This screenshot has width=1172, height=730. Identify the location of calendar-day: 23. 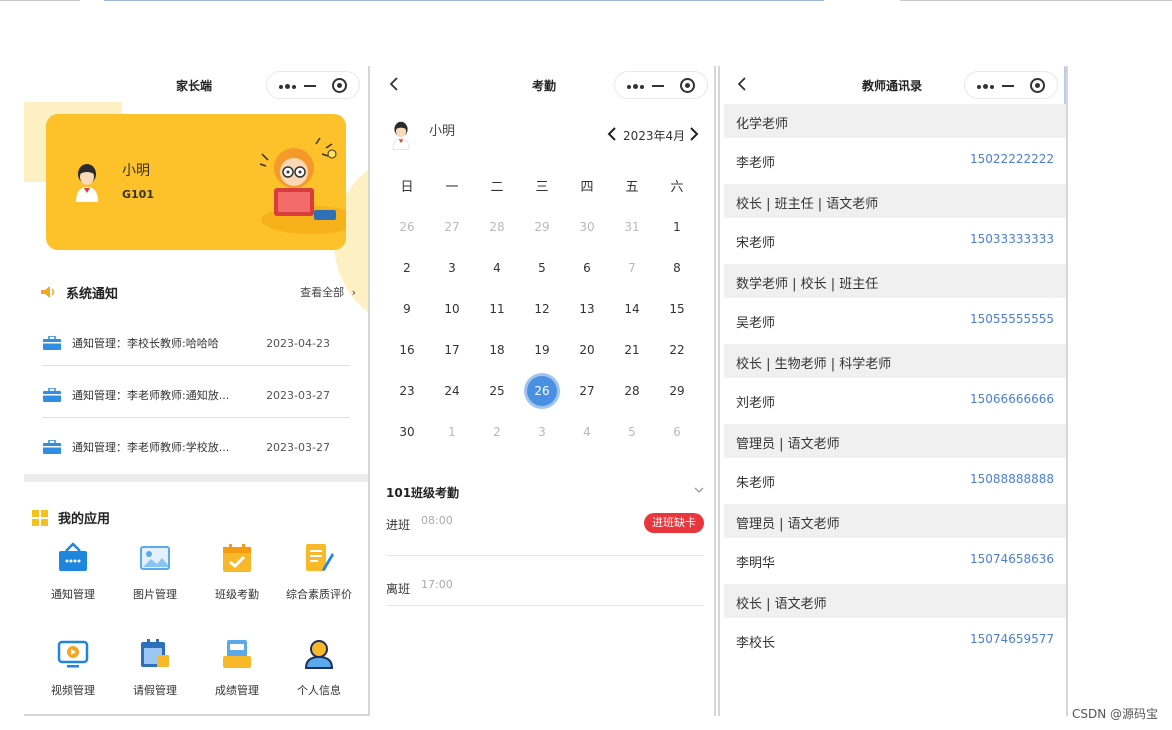
(407, 391).